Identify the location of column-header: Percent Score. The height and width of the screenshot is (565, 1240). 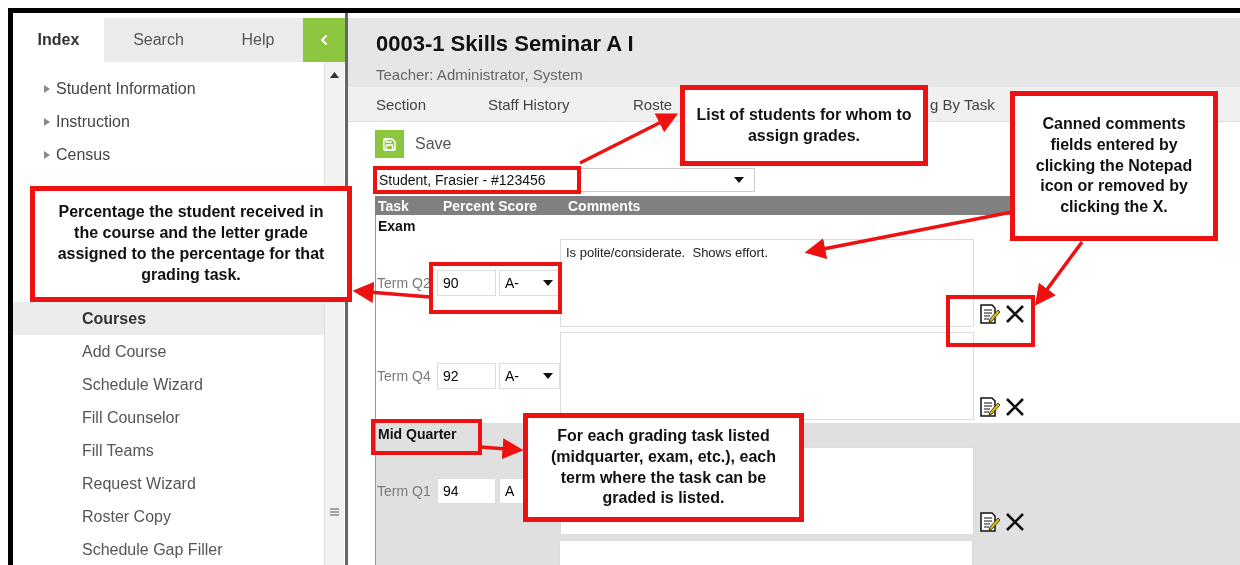
(490, 205).